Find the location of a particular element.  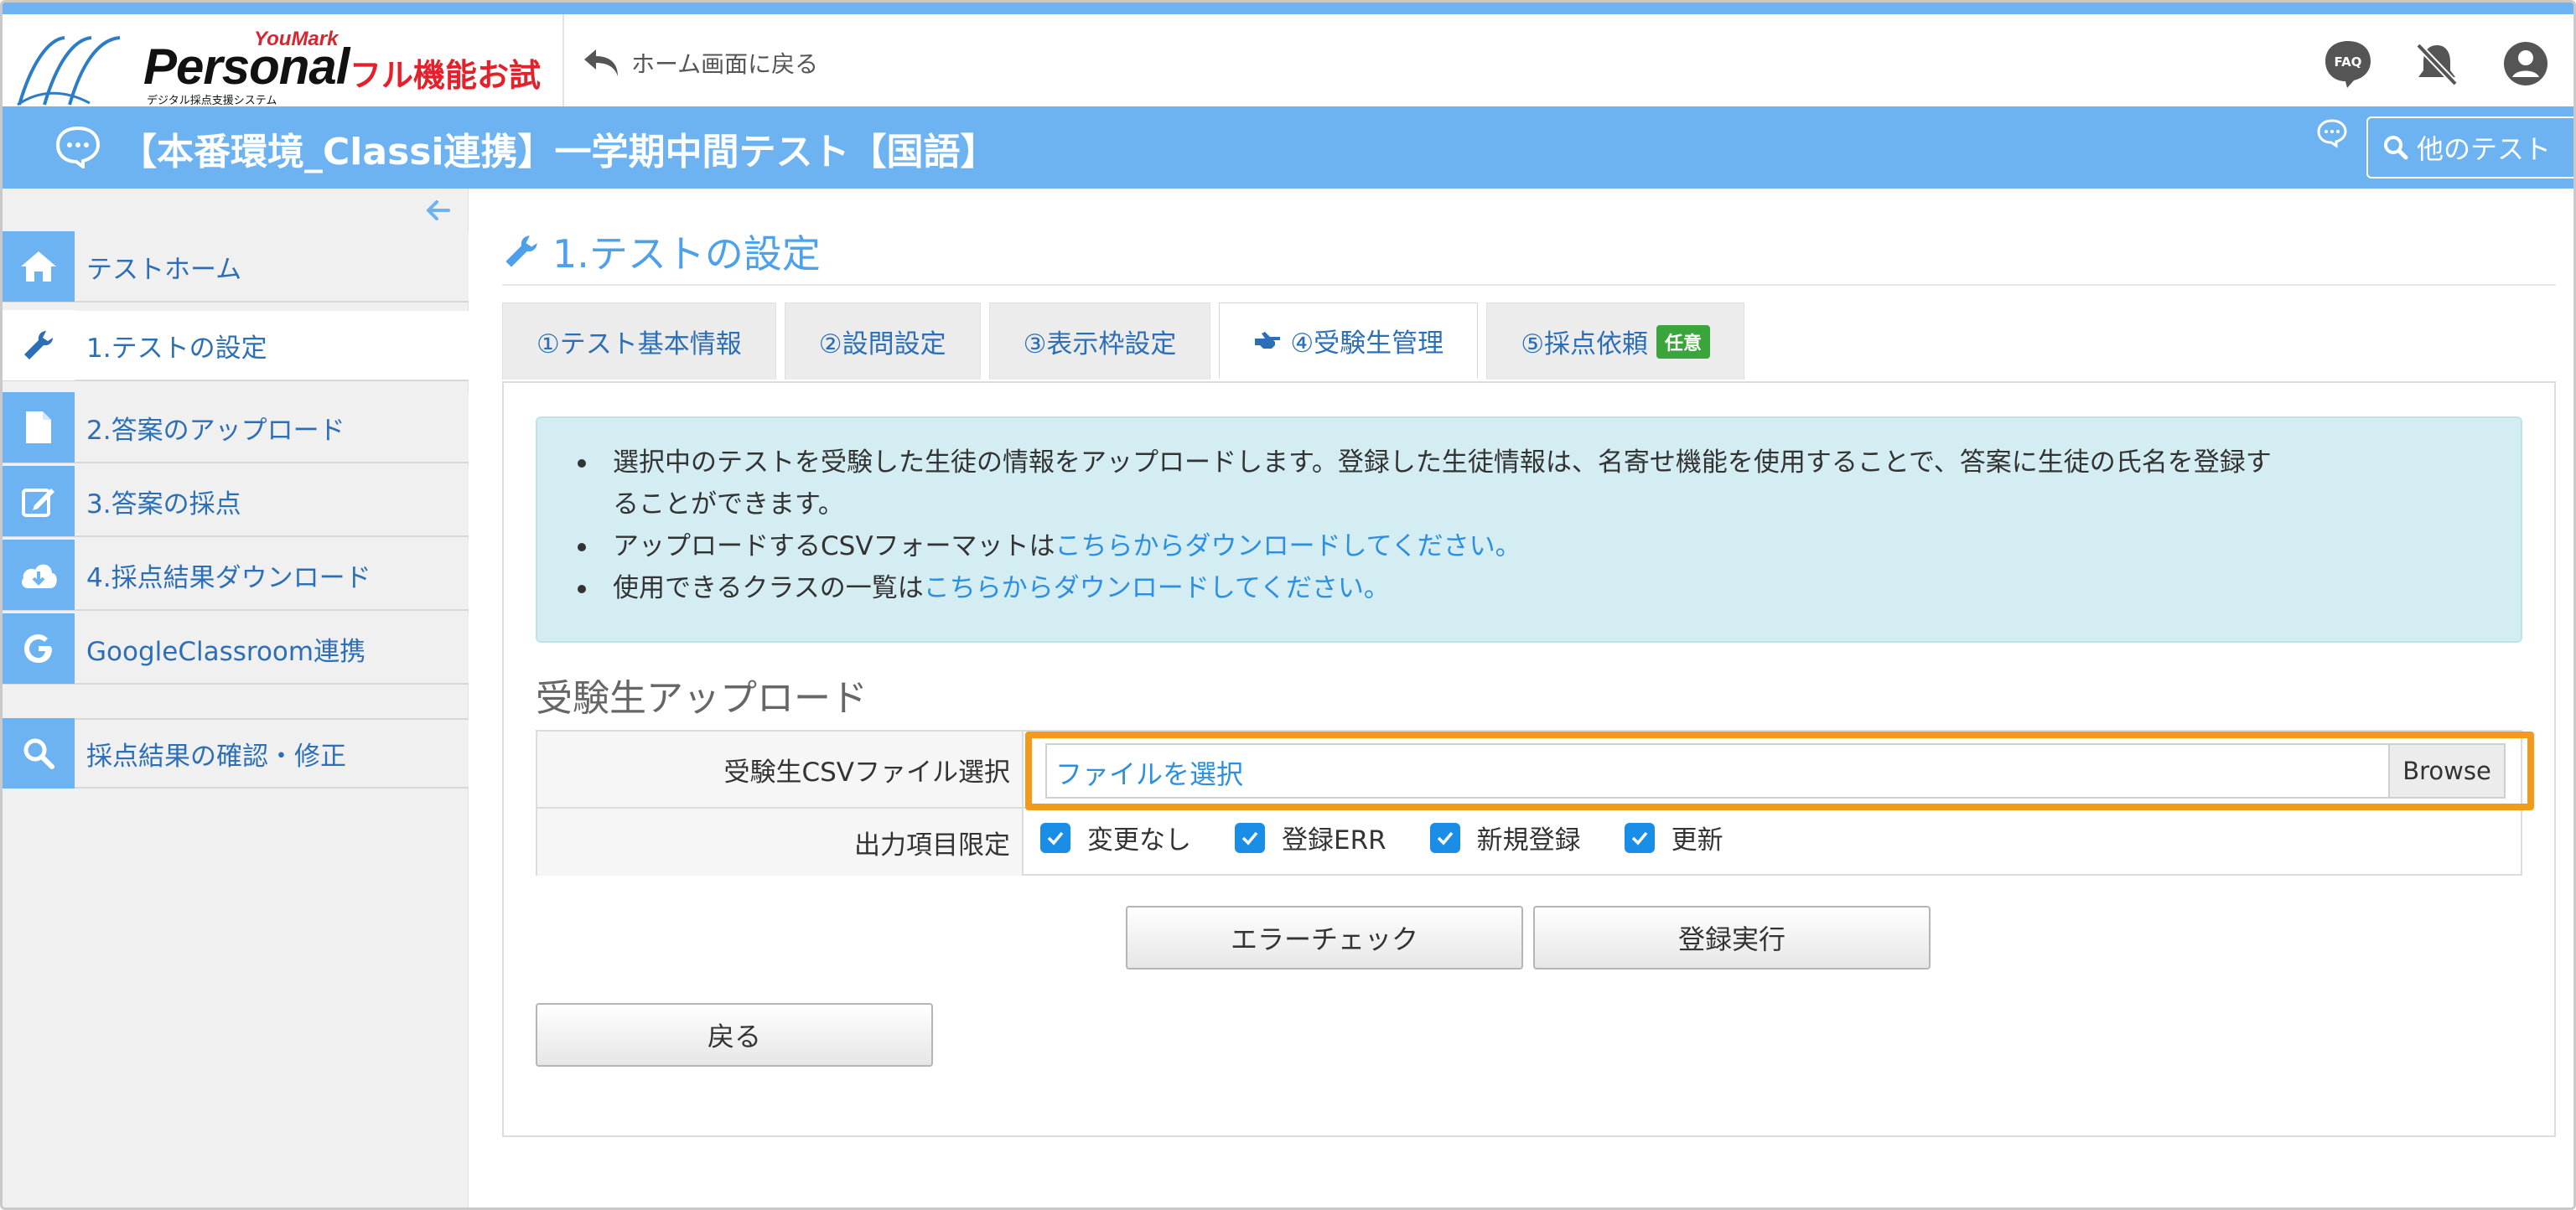

google-icon is located at coordinates (39, 648).